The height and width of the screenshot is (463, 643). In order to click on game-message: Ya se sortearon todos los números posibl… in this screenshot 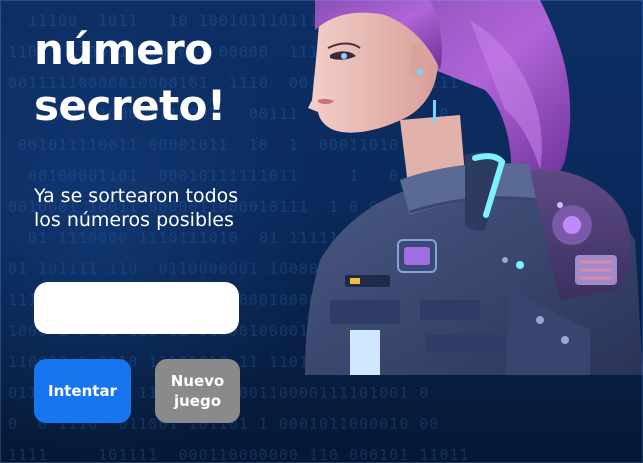, I will do `click(136, 208)`.